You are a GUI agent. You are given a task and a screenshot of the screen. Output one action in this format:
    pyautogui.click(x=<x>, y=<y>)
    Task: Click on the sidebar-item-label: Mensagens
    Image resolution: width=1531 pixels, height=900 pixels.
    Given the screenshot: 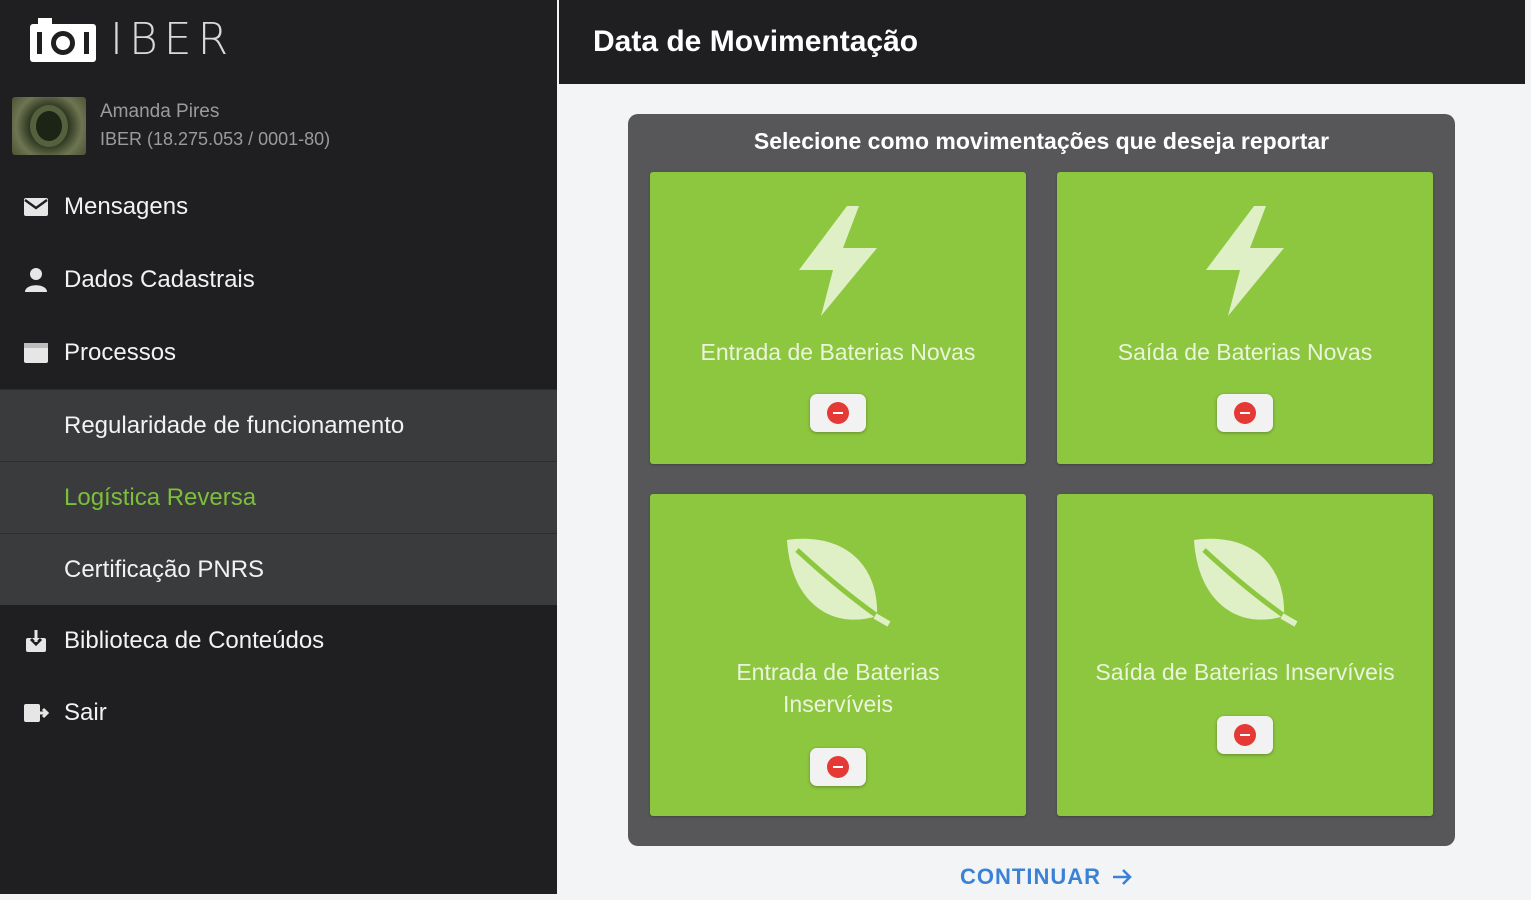 What is the action you would take?
    pyautogui.click(x=126, y=206)
    